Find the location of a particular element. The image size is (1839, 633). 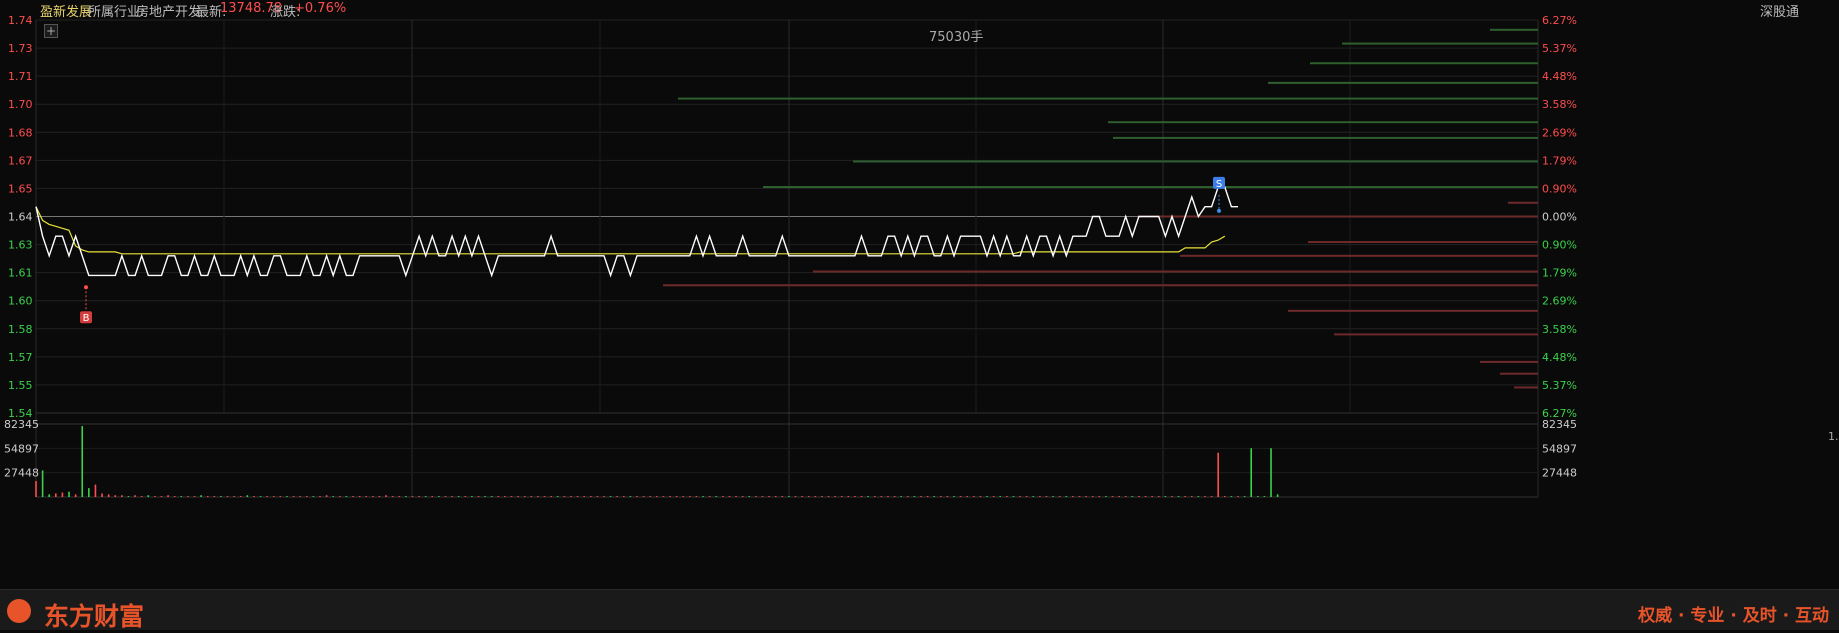

volume-tick-right: 82345 is located at coordinates (1559, 424).